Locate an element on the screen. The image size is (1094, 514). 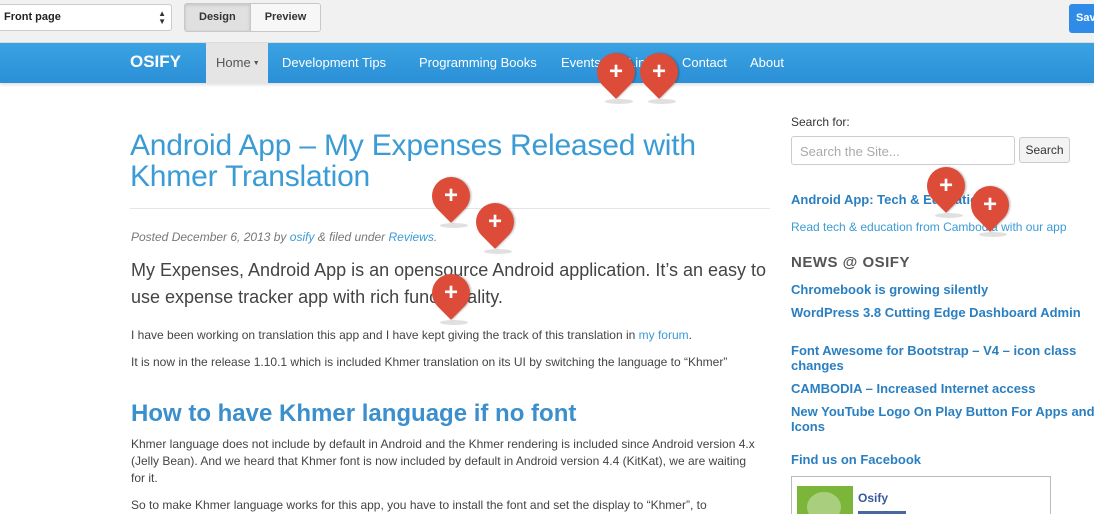
mode-toggle: Design Preview is located at coordinates (253, 17).